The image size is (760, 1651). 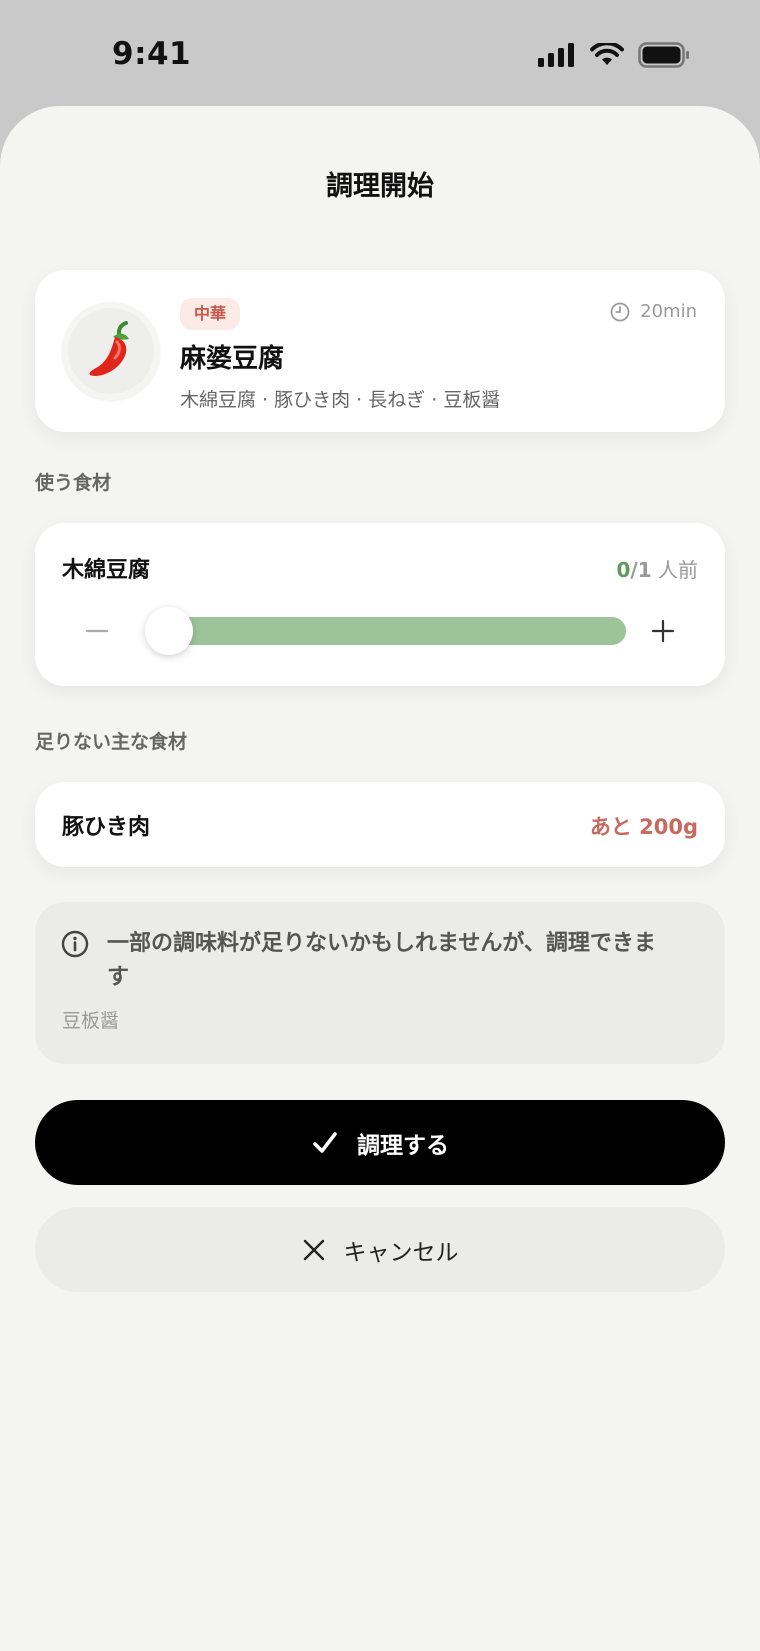 What do you see at coordinates (380, 186) in the screenshot?
I see `sheet-title: 調理開始` at bounding box center [380, 186].